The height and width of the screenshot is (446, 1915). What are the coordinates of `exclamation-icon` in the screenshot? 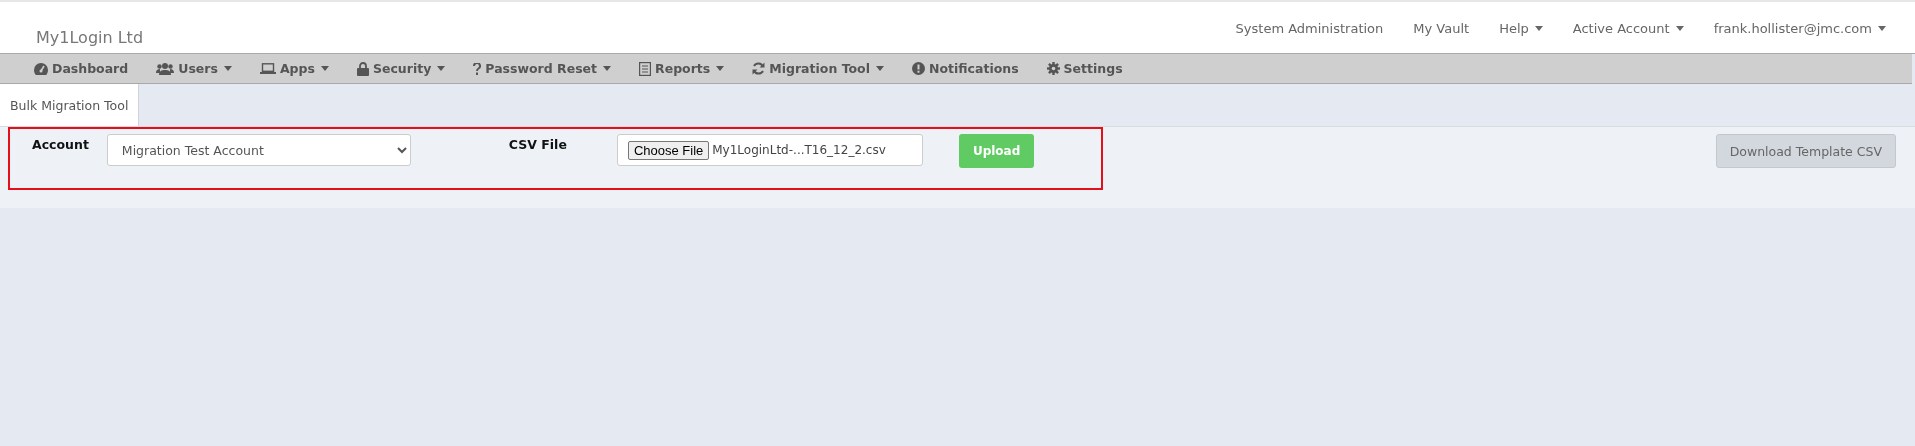 It's located at (918, 68).